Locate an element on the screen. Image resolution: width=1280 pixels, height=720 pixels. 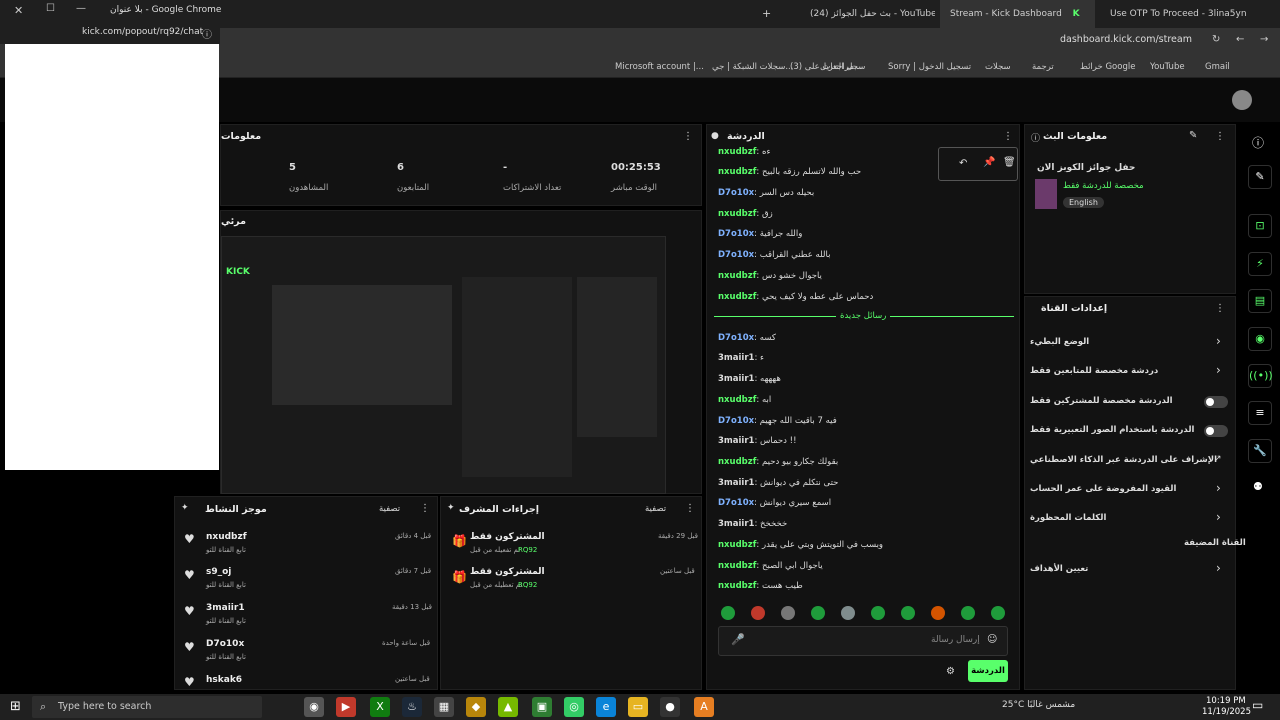
chat-message: nxudbzf: حب والله لاتسلم رزقه بالبيح is located at coordinates (789, 172).